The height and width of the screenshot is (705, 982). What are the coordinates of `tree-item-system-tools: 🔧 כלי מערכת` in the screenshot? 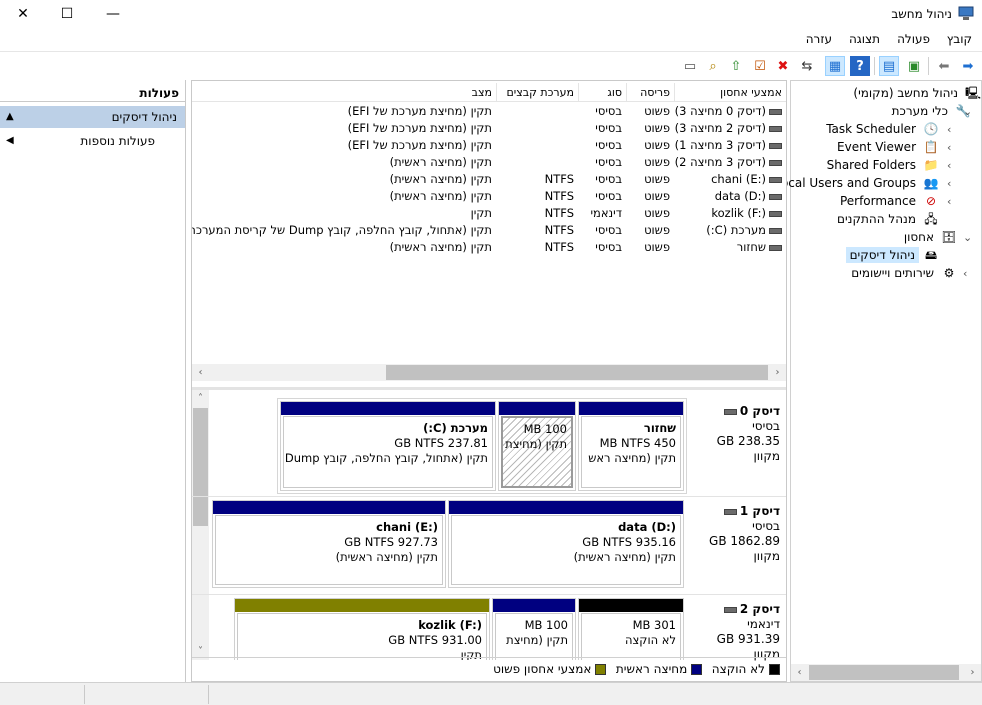 It's located at (930, 111).